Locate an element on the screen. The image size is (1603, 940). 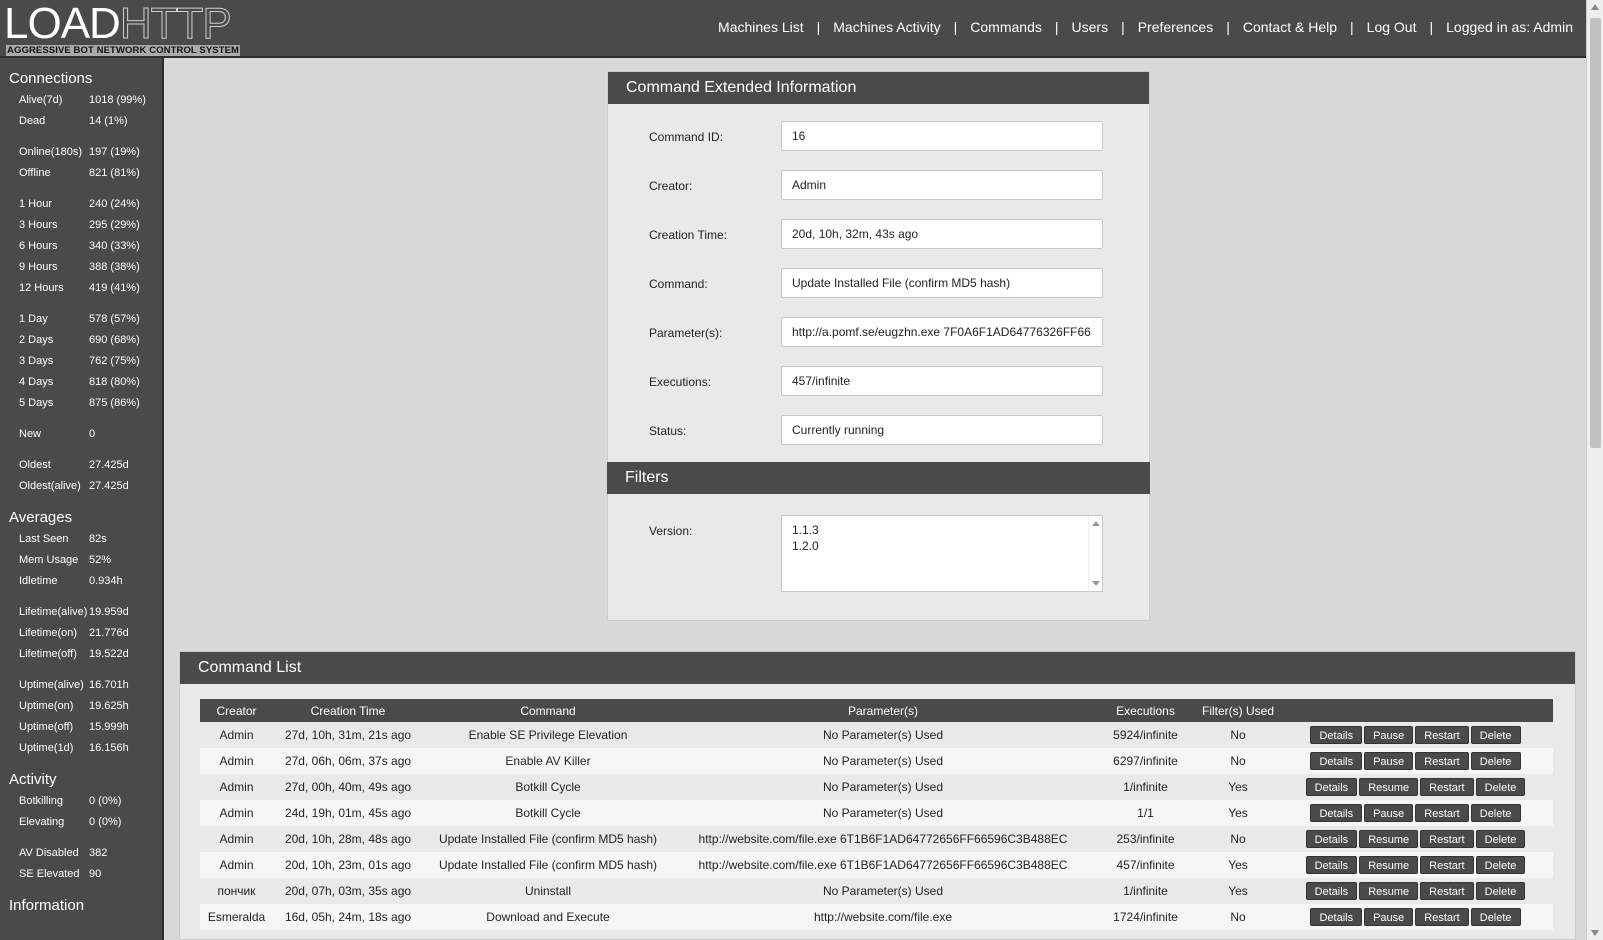
field-input-command-id: 16 is located at coordinates (942, 136).